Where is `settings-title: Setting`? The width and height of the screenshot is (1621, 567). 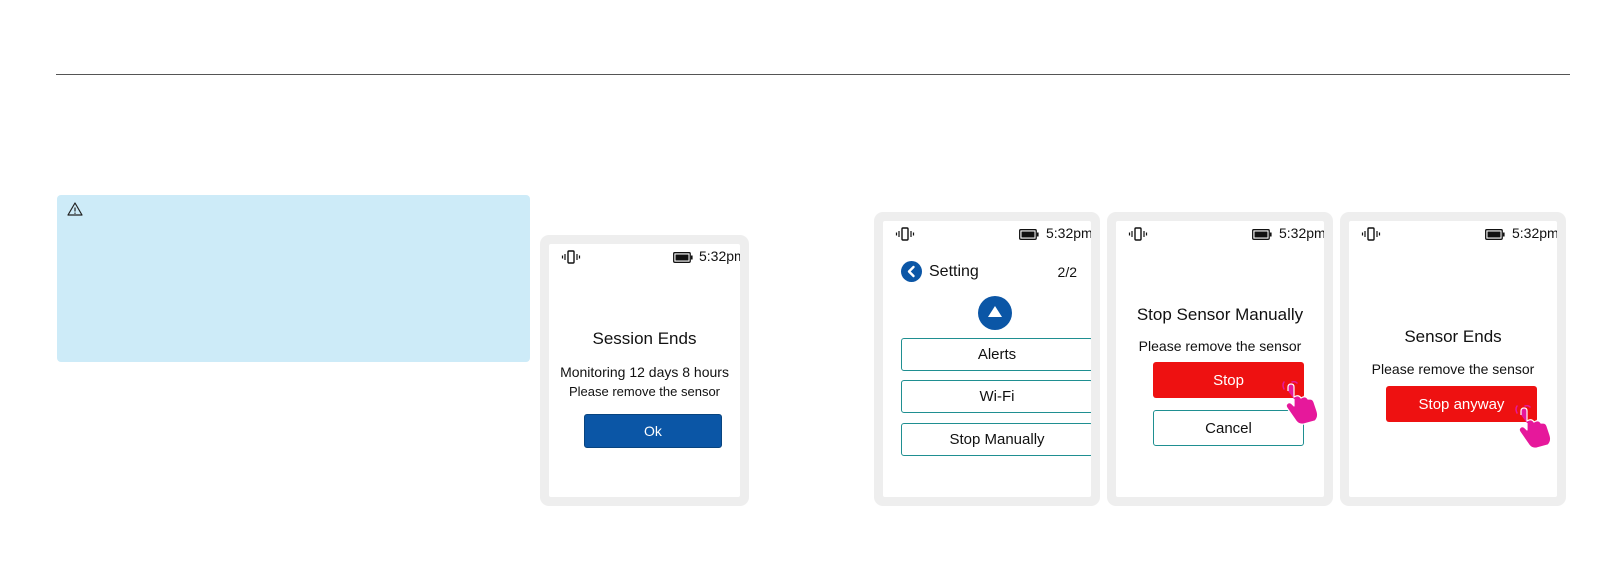
settings-title: Setting is located at coordinates (954, 271).